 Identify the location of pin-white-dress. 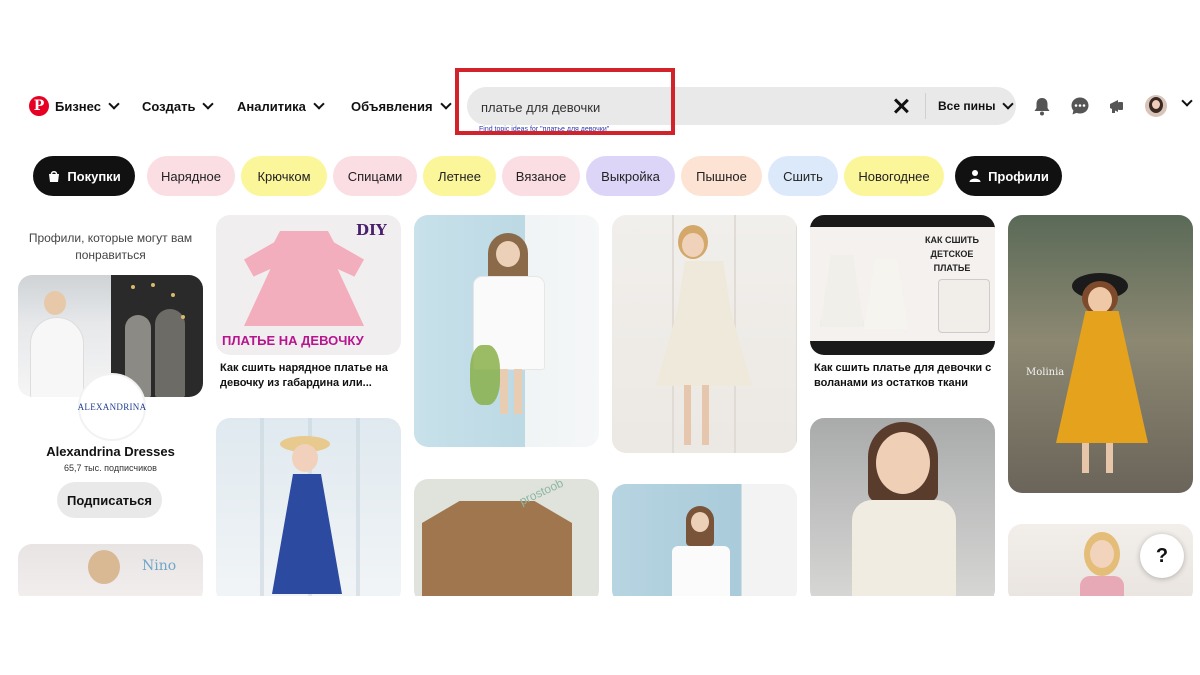
(506, 331).